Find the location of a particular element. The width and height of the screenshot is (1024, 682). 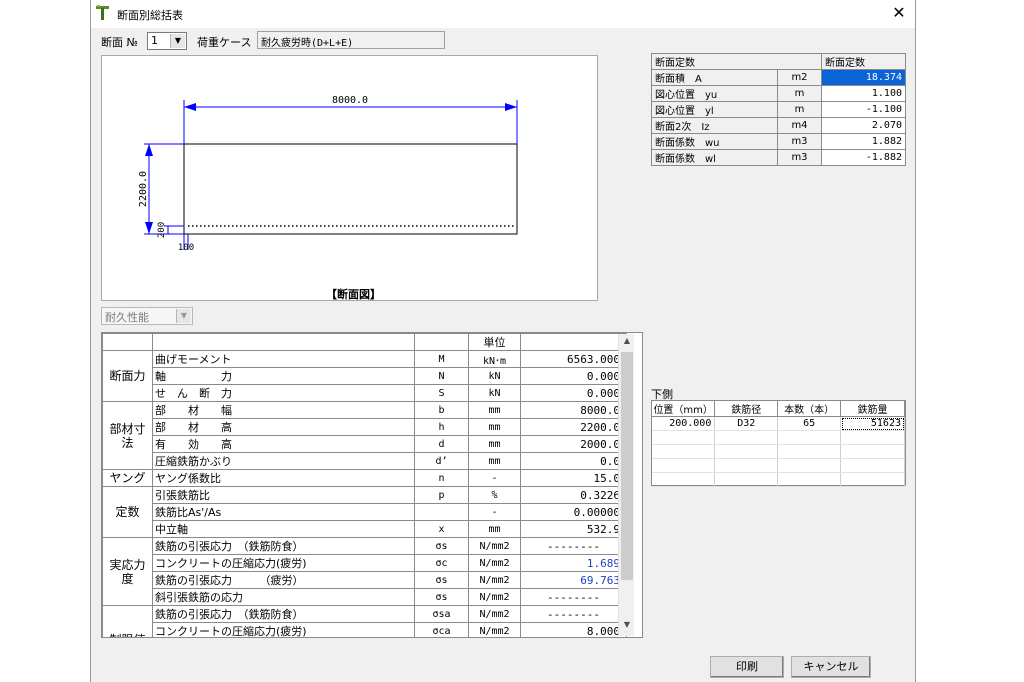

performance-select: 耐久性能 ▼ is located at coordinates (147, 316).